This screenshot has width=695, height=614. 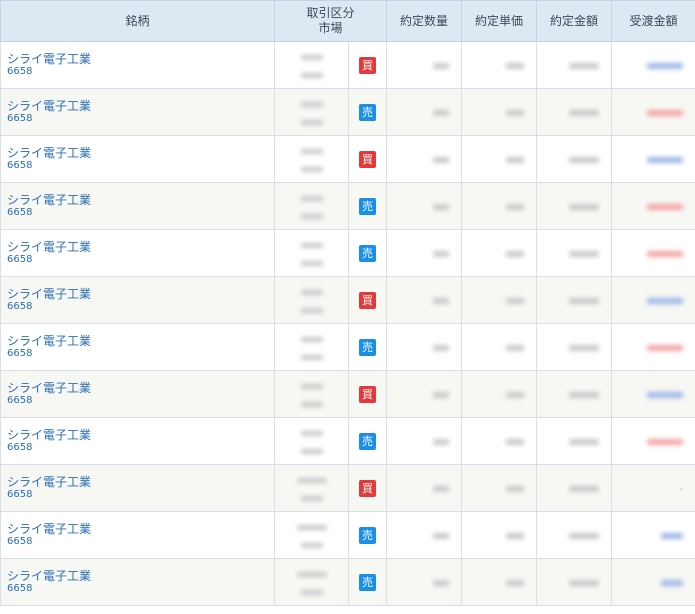 I want to click on settlement-empty: -, so click(x=681, y=488).